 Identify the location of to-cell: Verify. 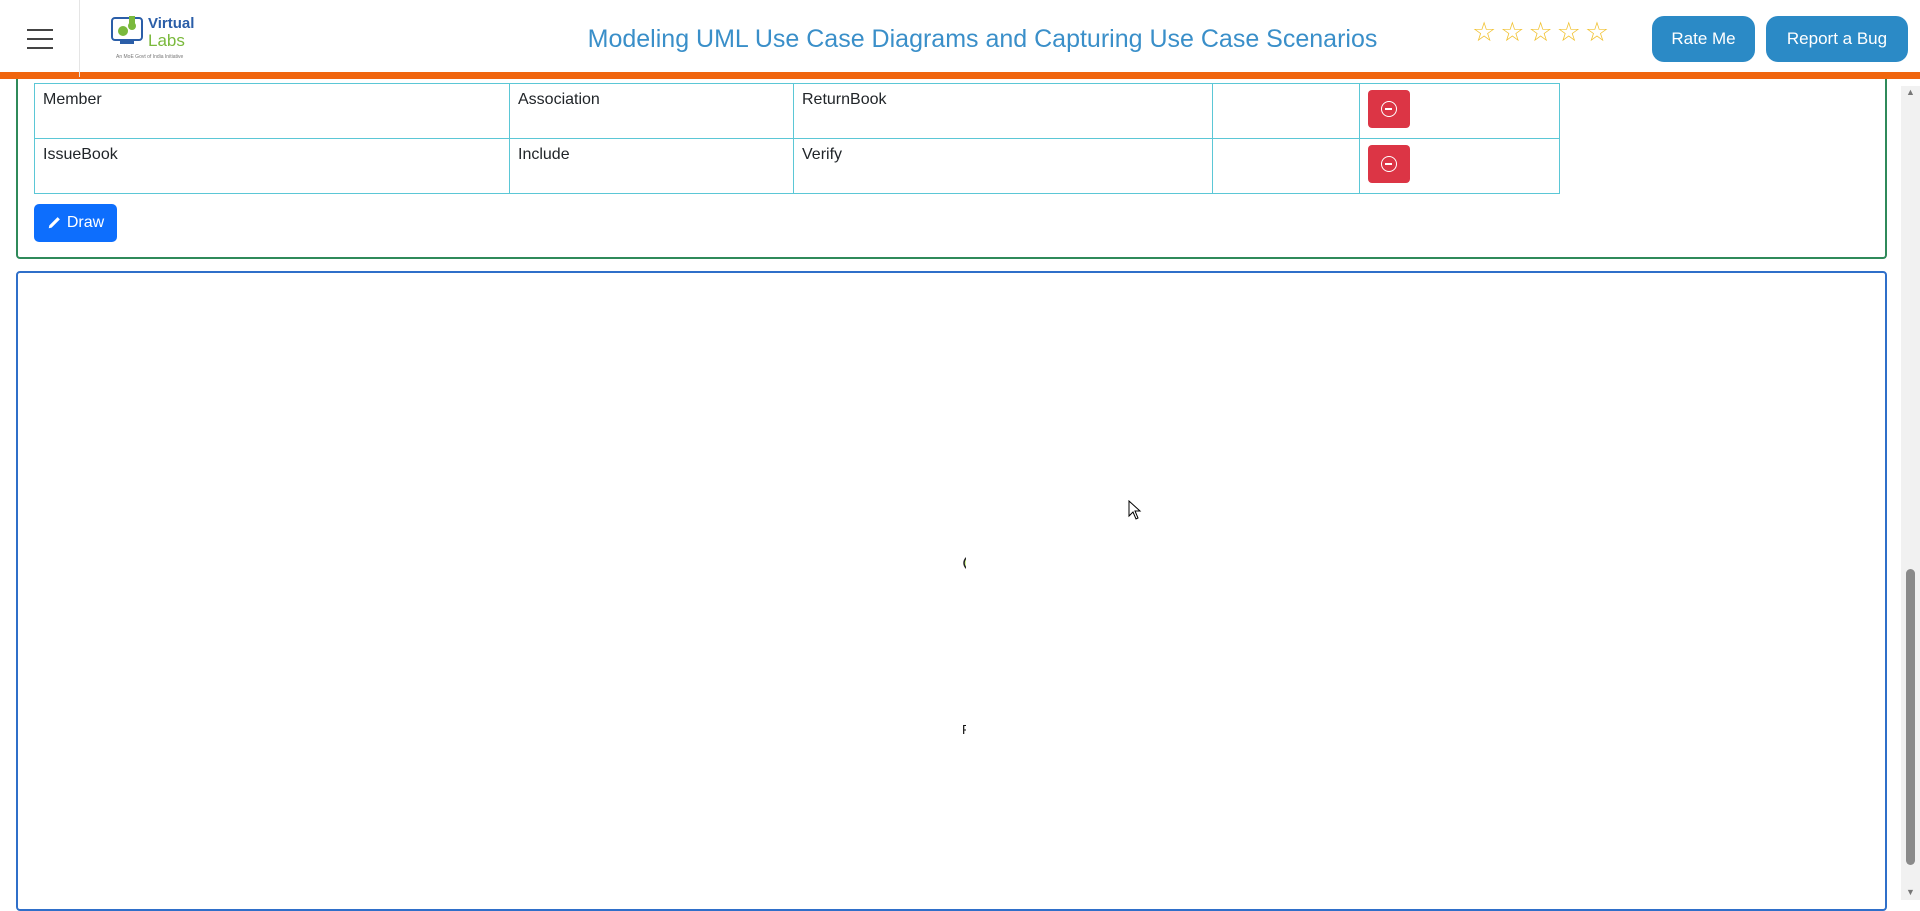
(1003, 166).